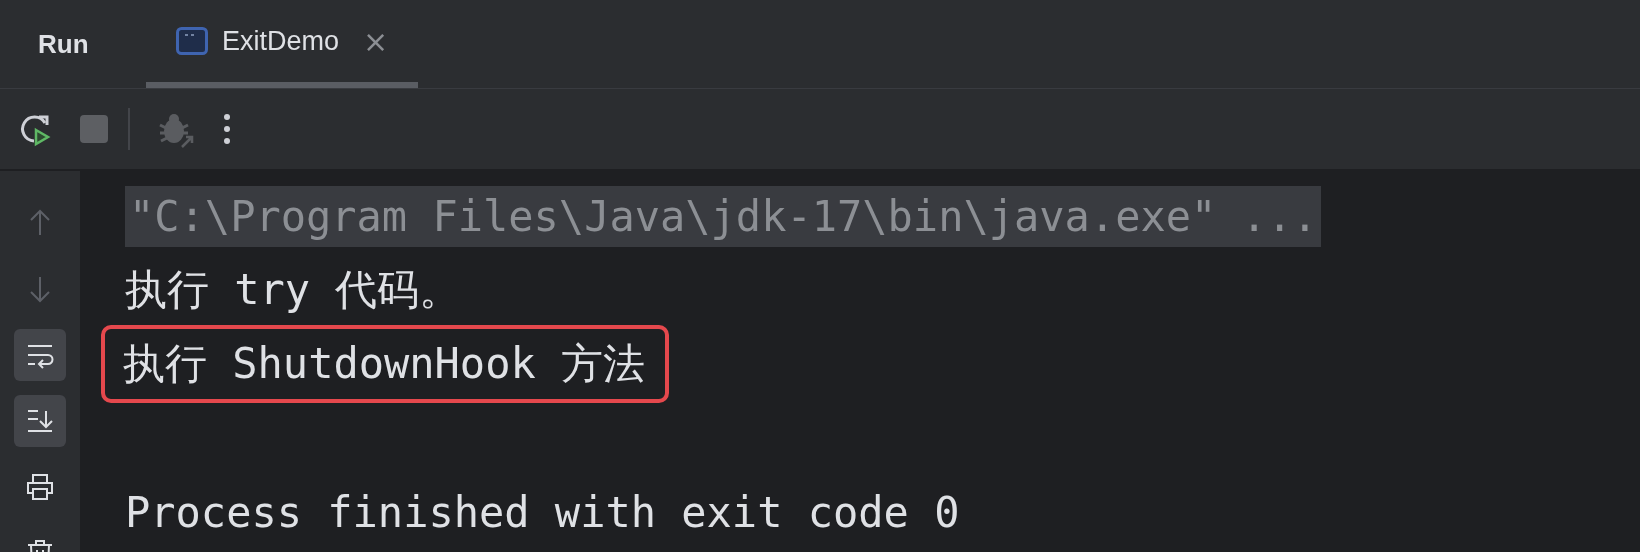 This screenshot has width=1640, height=552. I want to click on close-button: ×, so click(376, 41).